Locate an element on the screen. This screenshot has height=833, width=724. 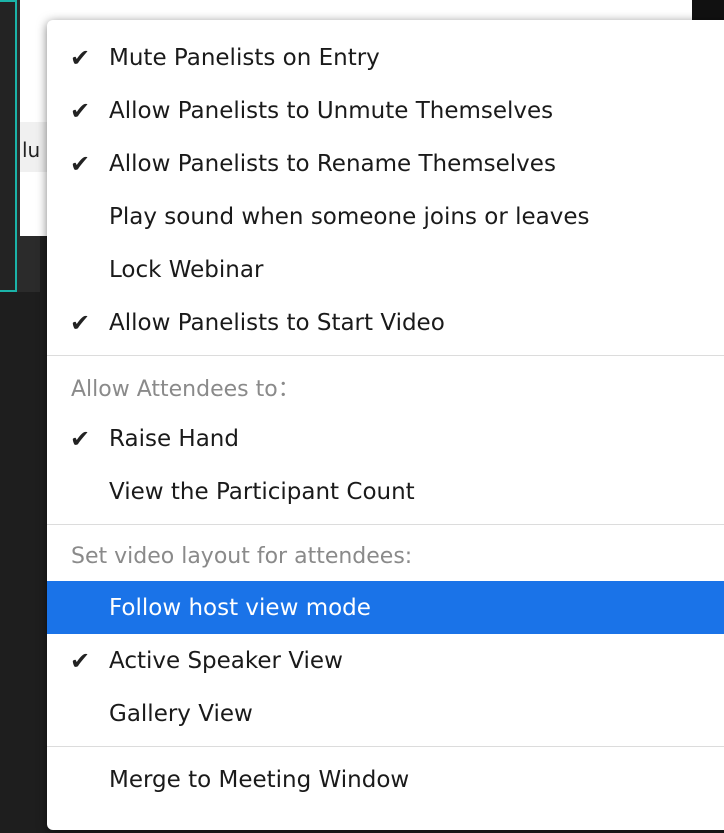
menu-item-view-participant-count: View the Participant Count is located at coordinates (385, 491).